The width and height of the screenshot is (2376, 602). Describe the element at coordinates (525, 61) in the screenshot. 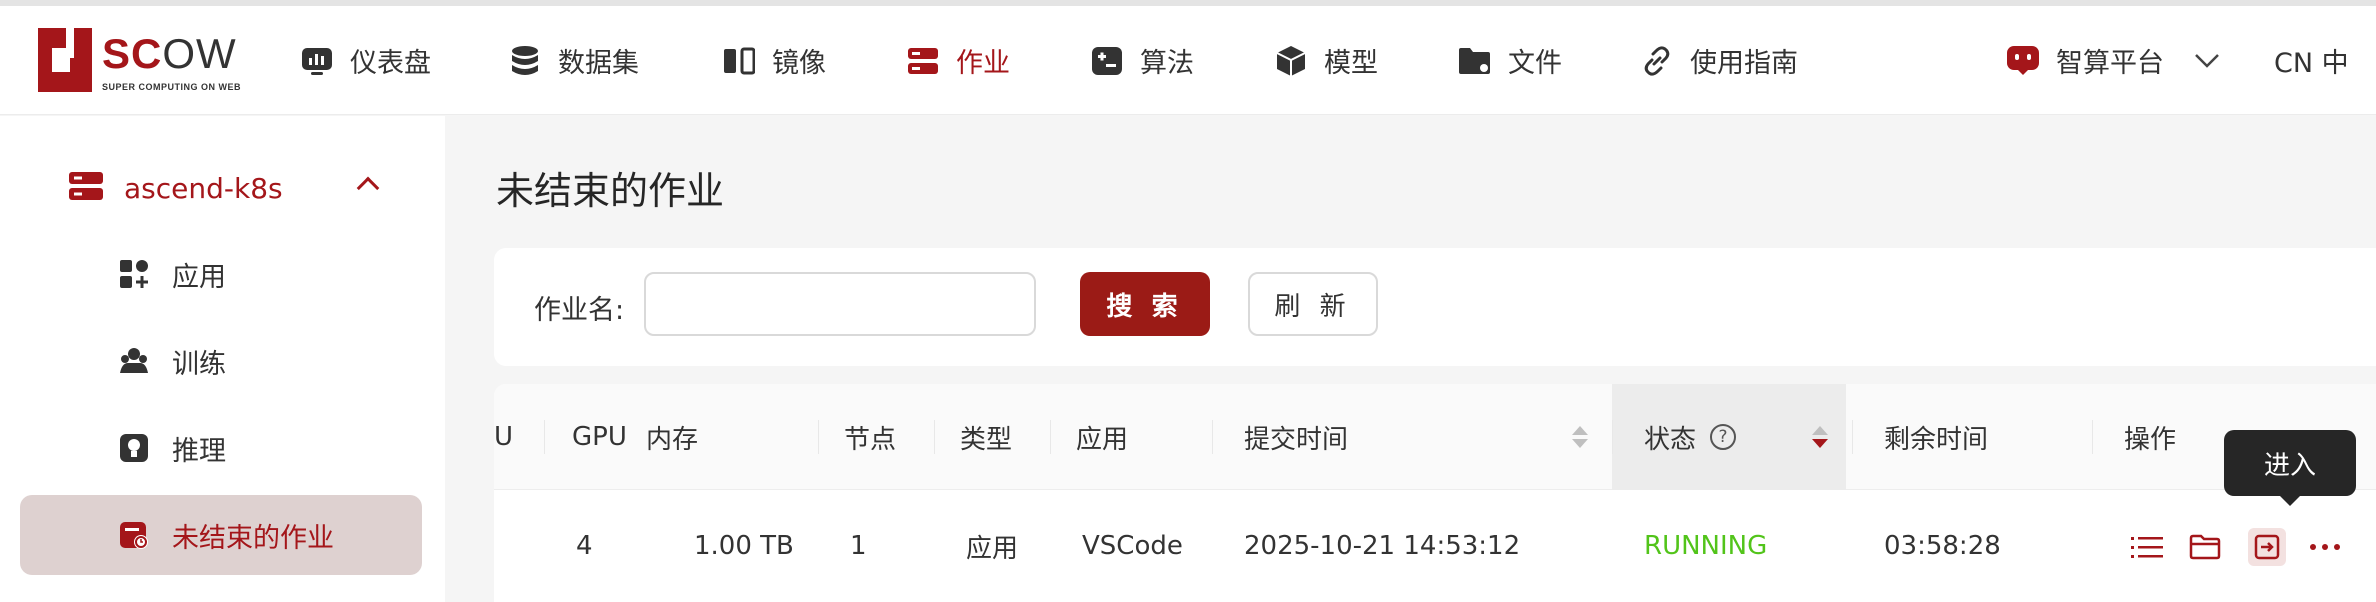

I see `database-icon` at that location.